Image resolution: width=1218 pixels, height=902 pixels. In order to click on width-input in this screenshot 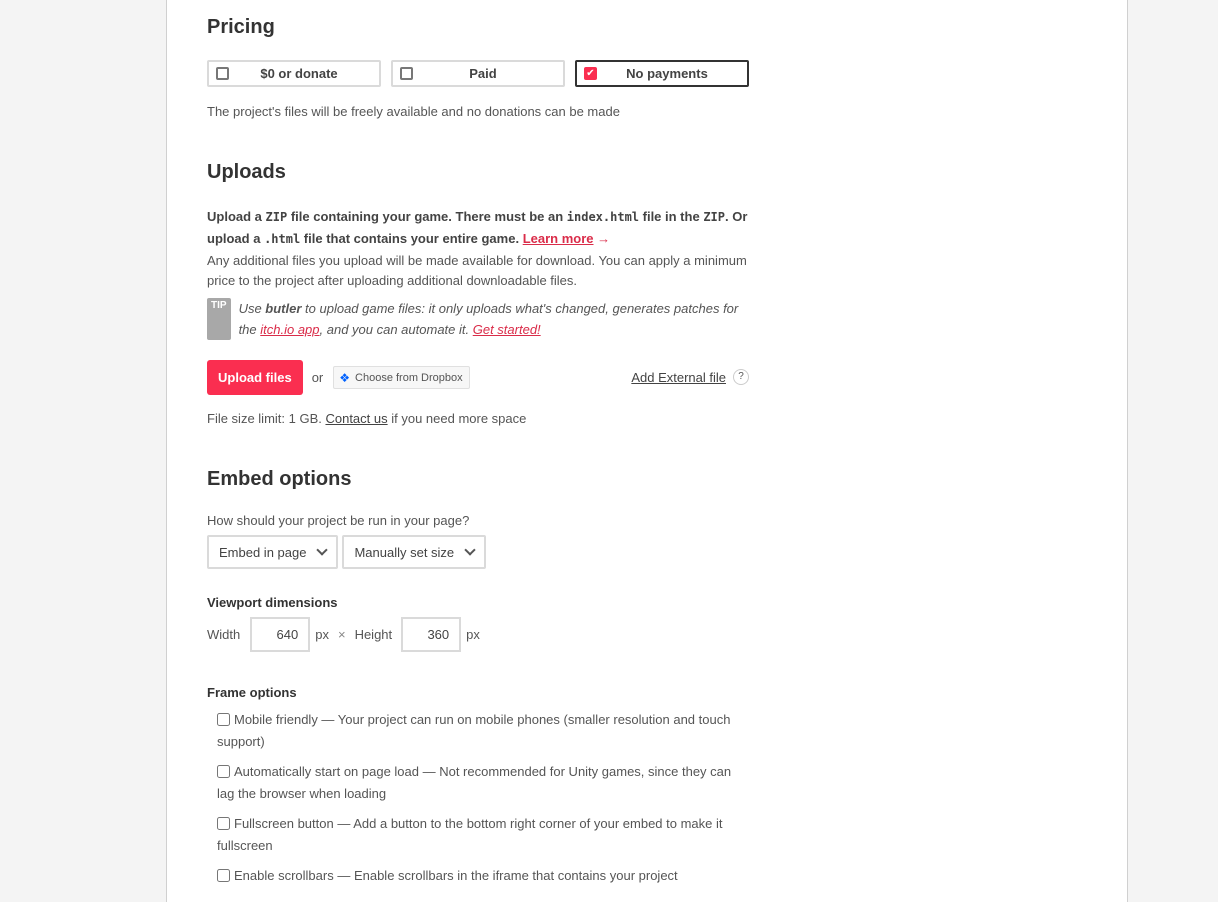, I will do `click(280, 634)`.